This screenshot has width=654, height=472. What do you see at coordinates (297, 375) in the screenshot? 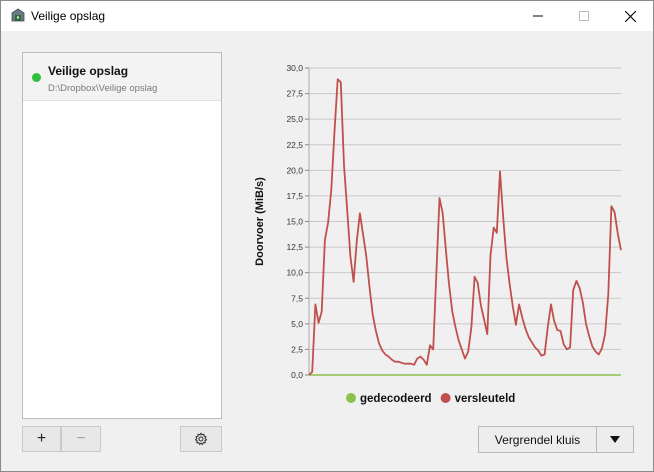
I see `y-tick-label: 0,0` at bounding box center [297, 375].